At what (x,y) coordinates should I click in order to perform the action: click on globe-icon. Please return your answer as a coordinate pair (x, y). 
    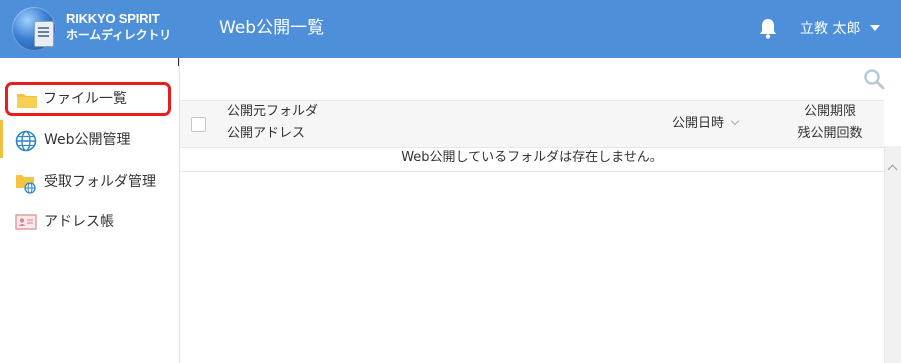
    Looking at the image, I should click on (26, 141).